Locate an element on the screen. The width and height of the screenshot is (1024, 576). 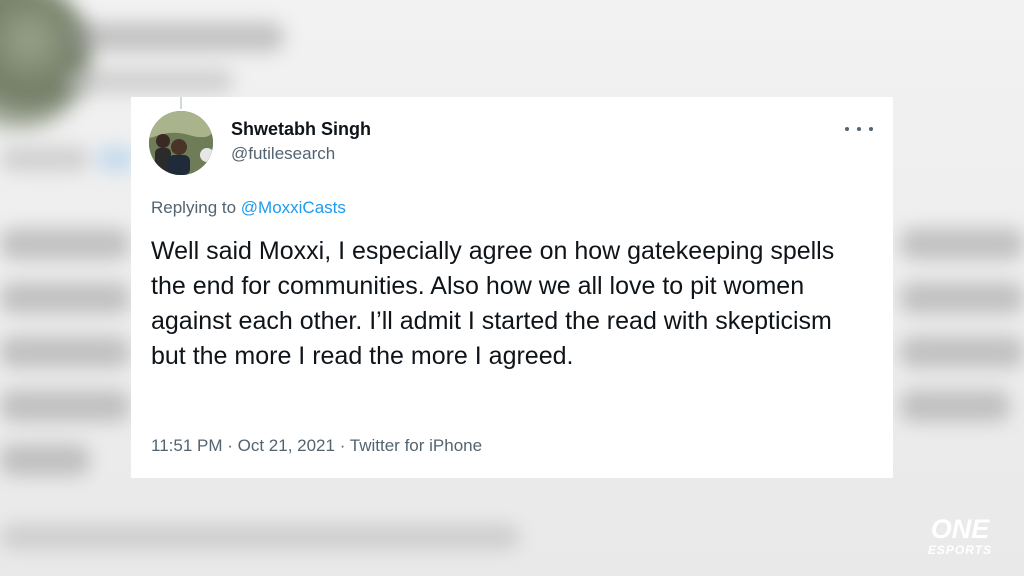
more-options-button is located at coordinates (859, 129).